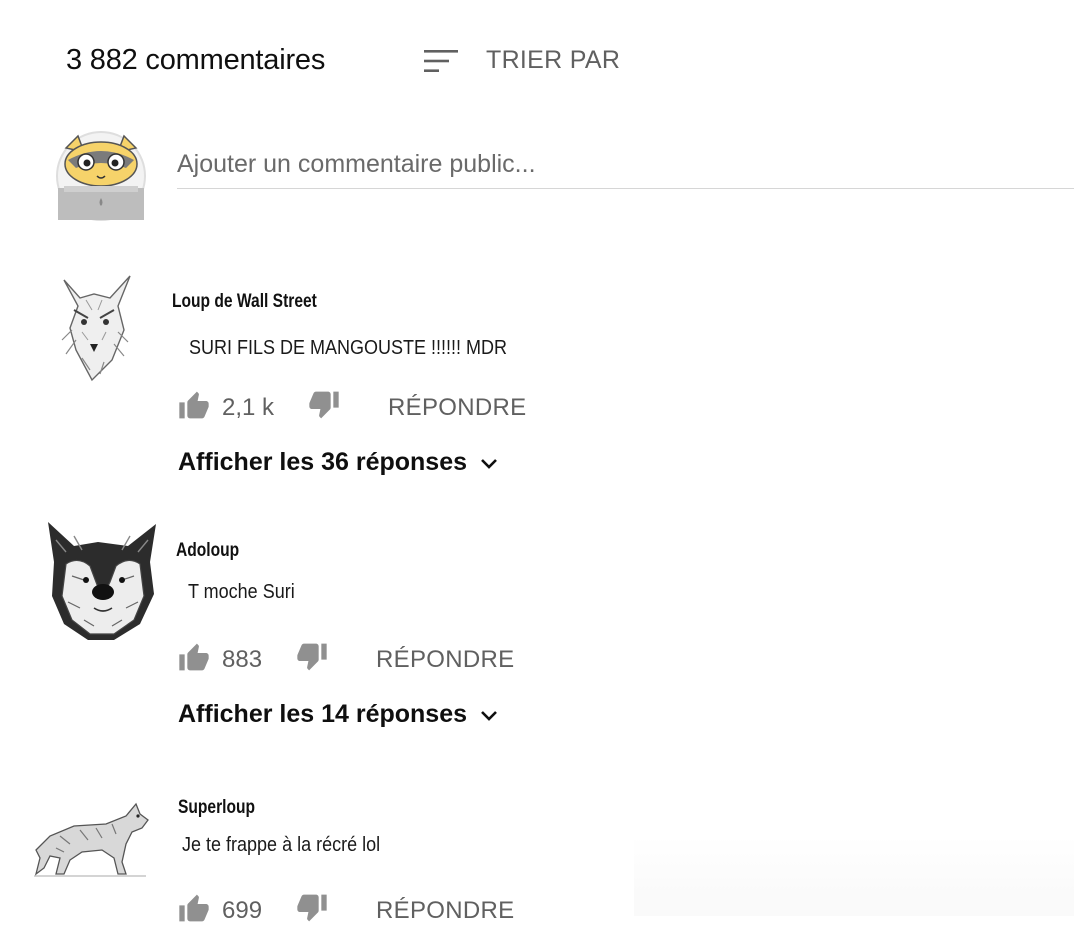 Image resolution: width=1074 pixels, height=928 pixels. I want to click on sort-label: TRIER PAR, so click(553, 60).